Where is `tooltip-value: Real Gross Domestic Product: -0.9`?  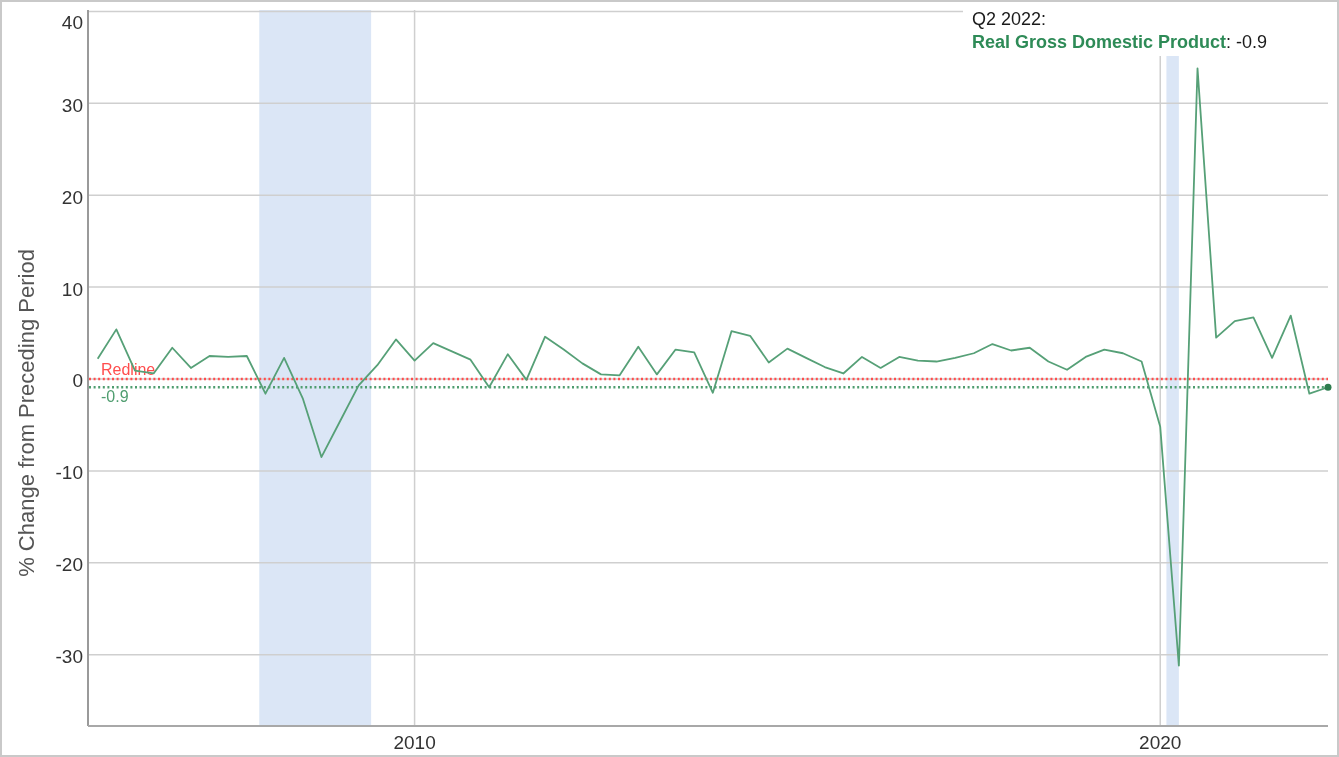
tooltip-value: Real Gross Domestic Product: -0.9 is located at coordinates (1120, 42).